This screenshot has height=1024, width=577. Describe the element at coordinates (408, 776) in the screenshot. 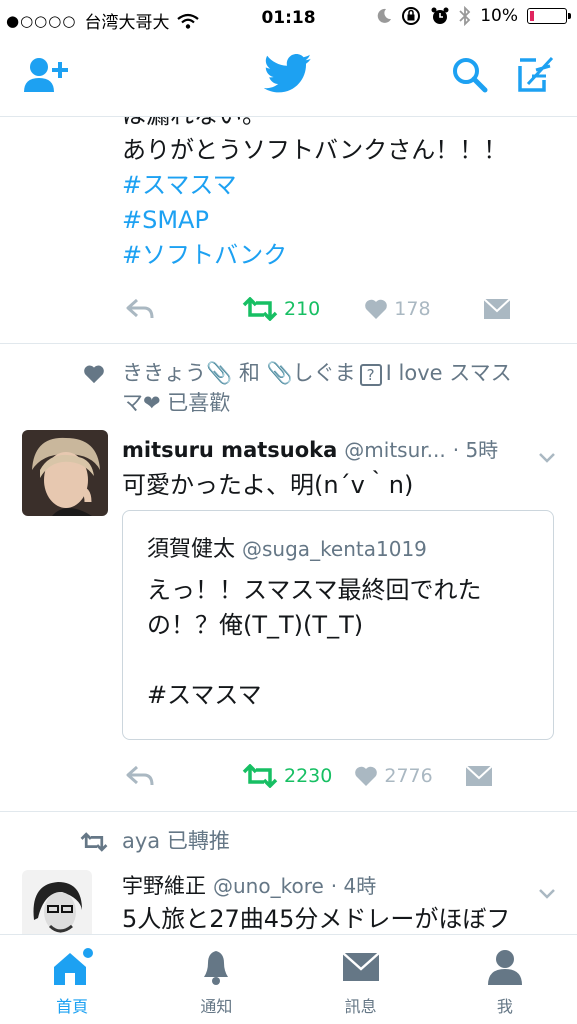

I see `like-count: 2776` at that location.